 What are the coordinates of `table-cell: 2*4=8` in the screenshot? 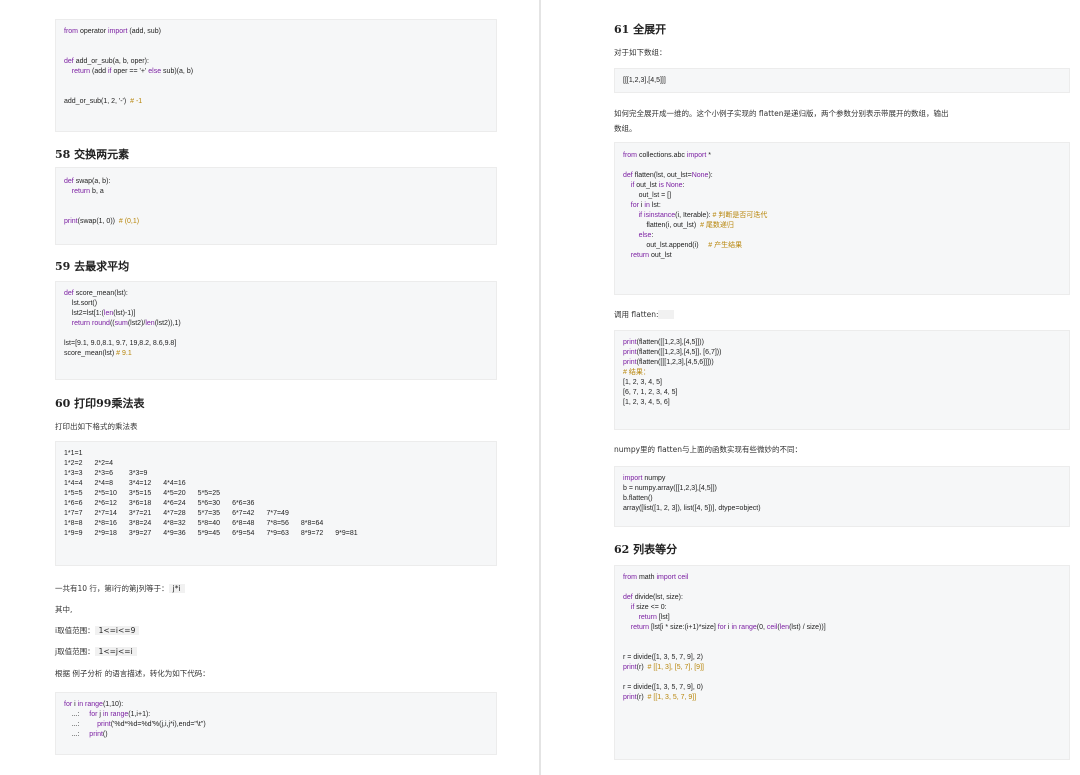 It's located at (104, 483).